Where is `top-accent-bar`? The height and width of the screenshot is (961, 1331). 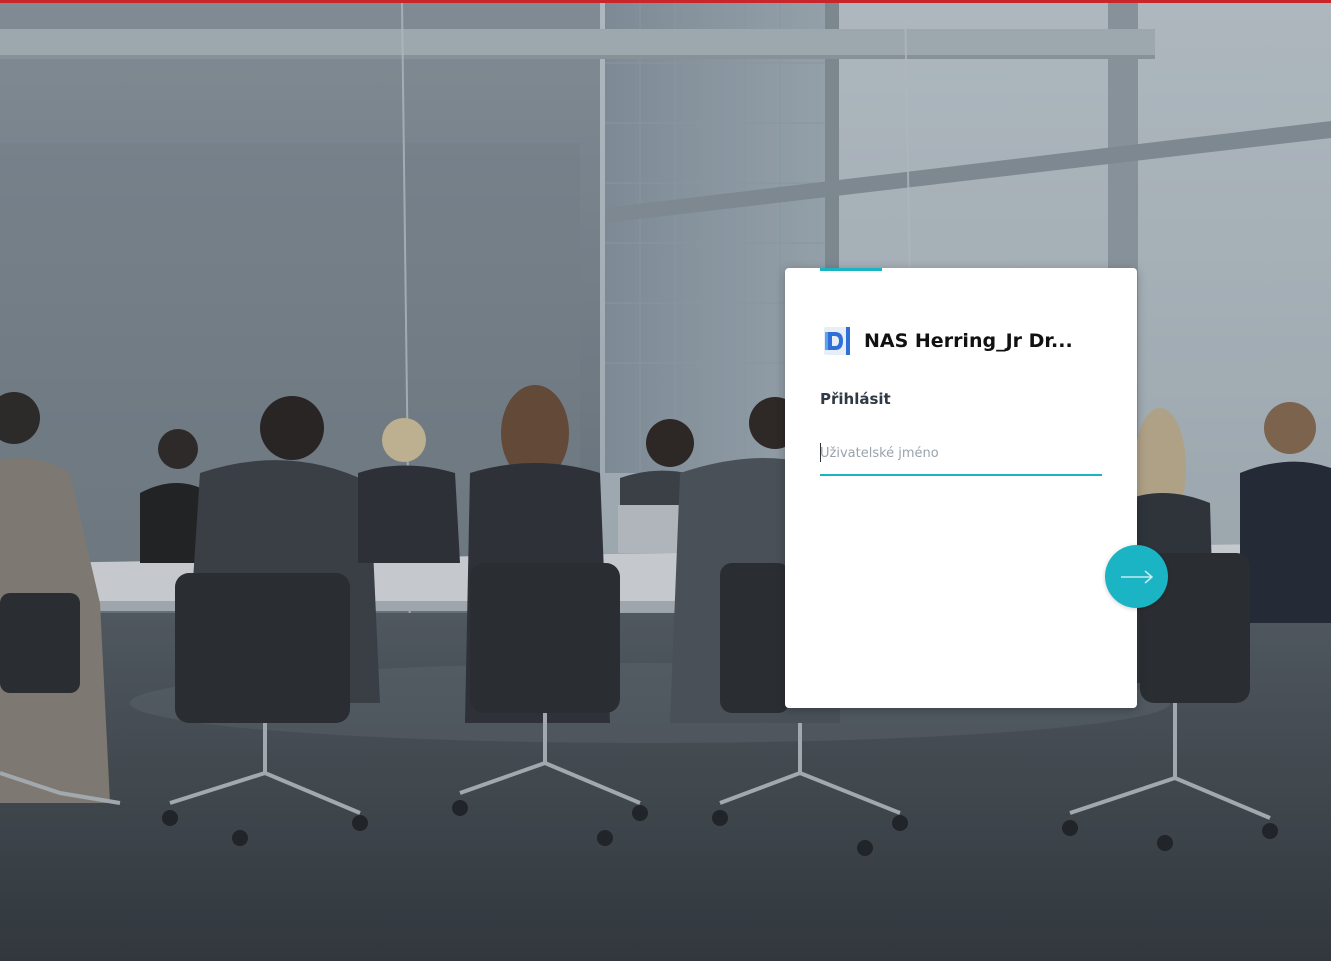
top-accent-bar is located at coordinates (665, 1).